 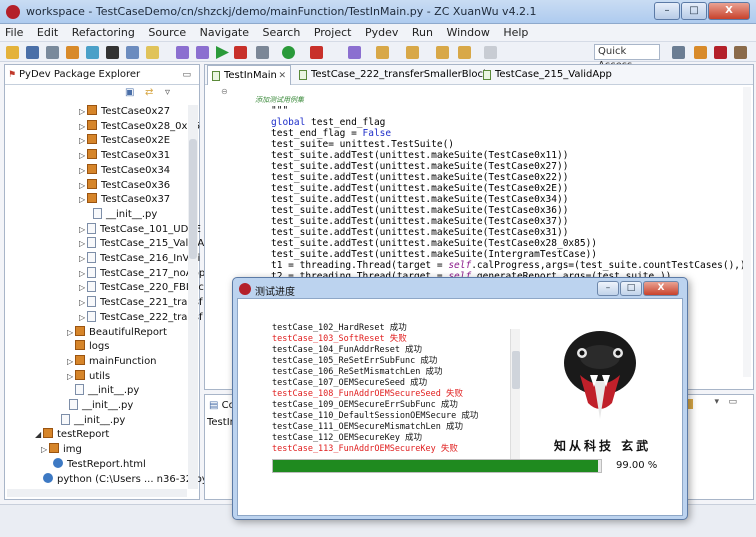 What do you see at coordinates (123, 479) in the screenshot?
I see `tree-item: python (C:\Users ... n36-32\pyt` at bounding box center [123, 479].